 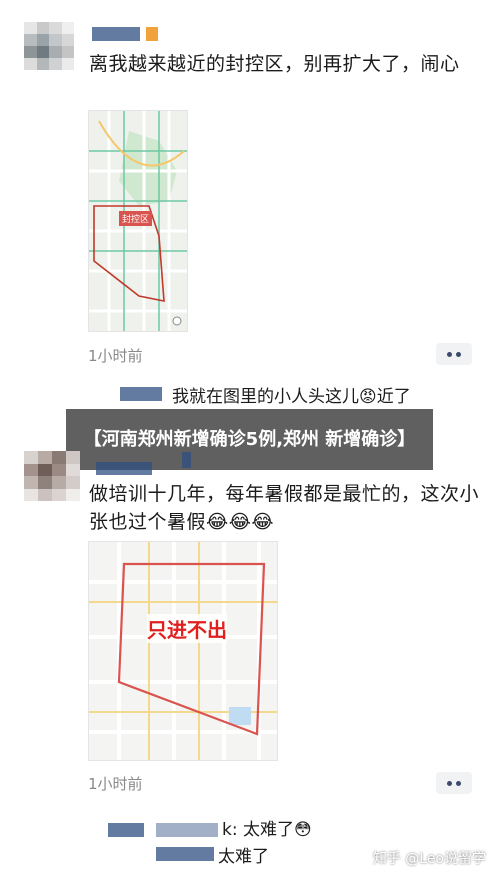 I want to click on post-2-comment-1: k: 太难了😳, so click(x=267, y=827).